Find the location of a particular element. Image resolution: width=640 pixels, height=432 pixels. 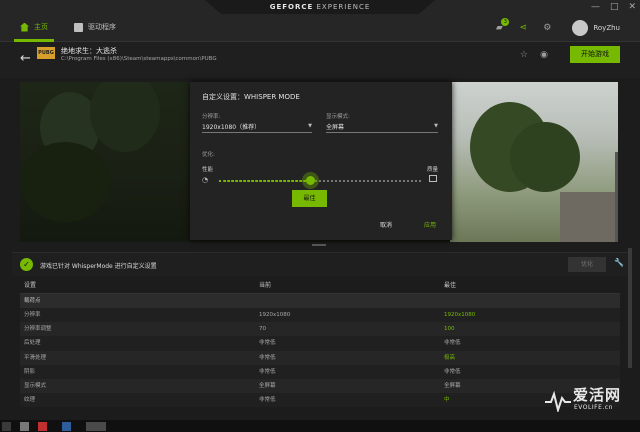

share-icon: ⋖ is located at coordinates (523, 28).